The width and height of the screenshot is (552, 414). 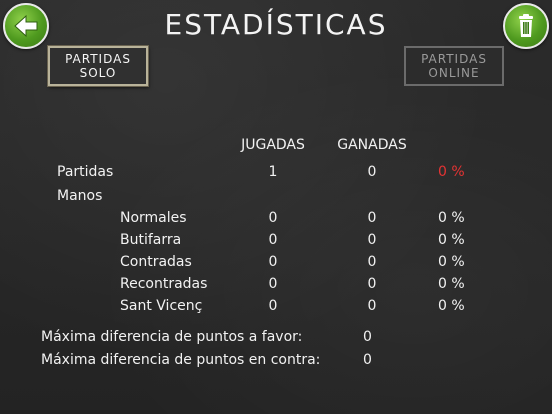 I want to click on trash-icon, so click(x=526, y=25).